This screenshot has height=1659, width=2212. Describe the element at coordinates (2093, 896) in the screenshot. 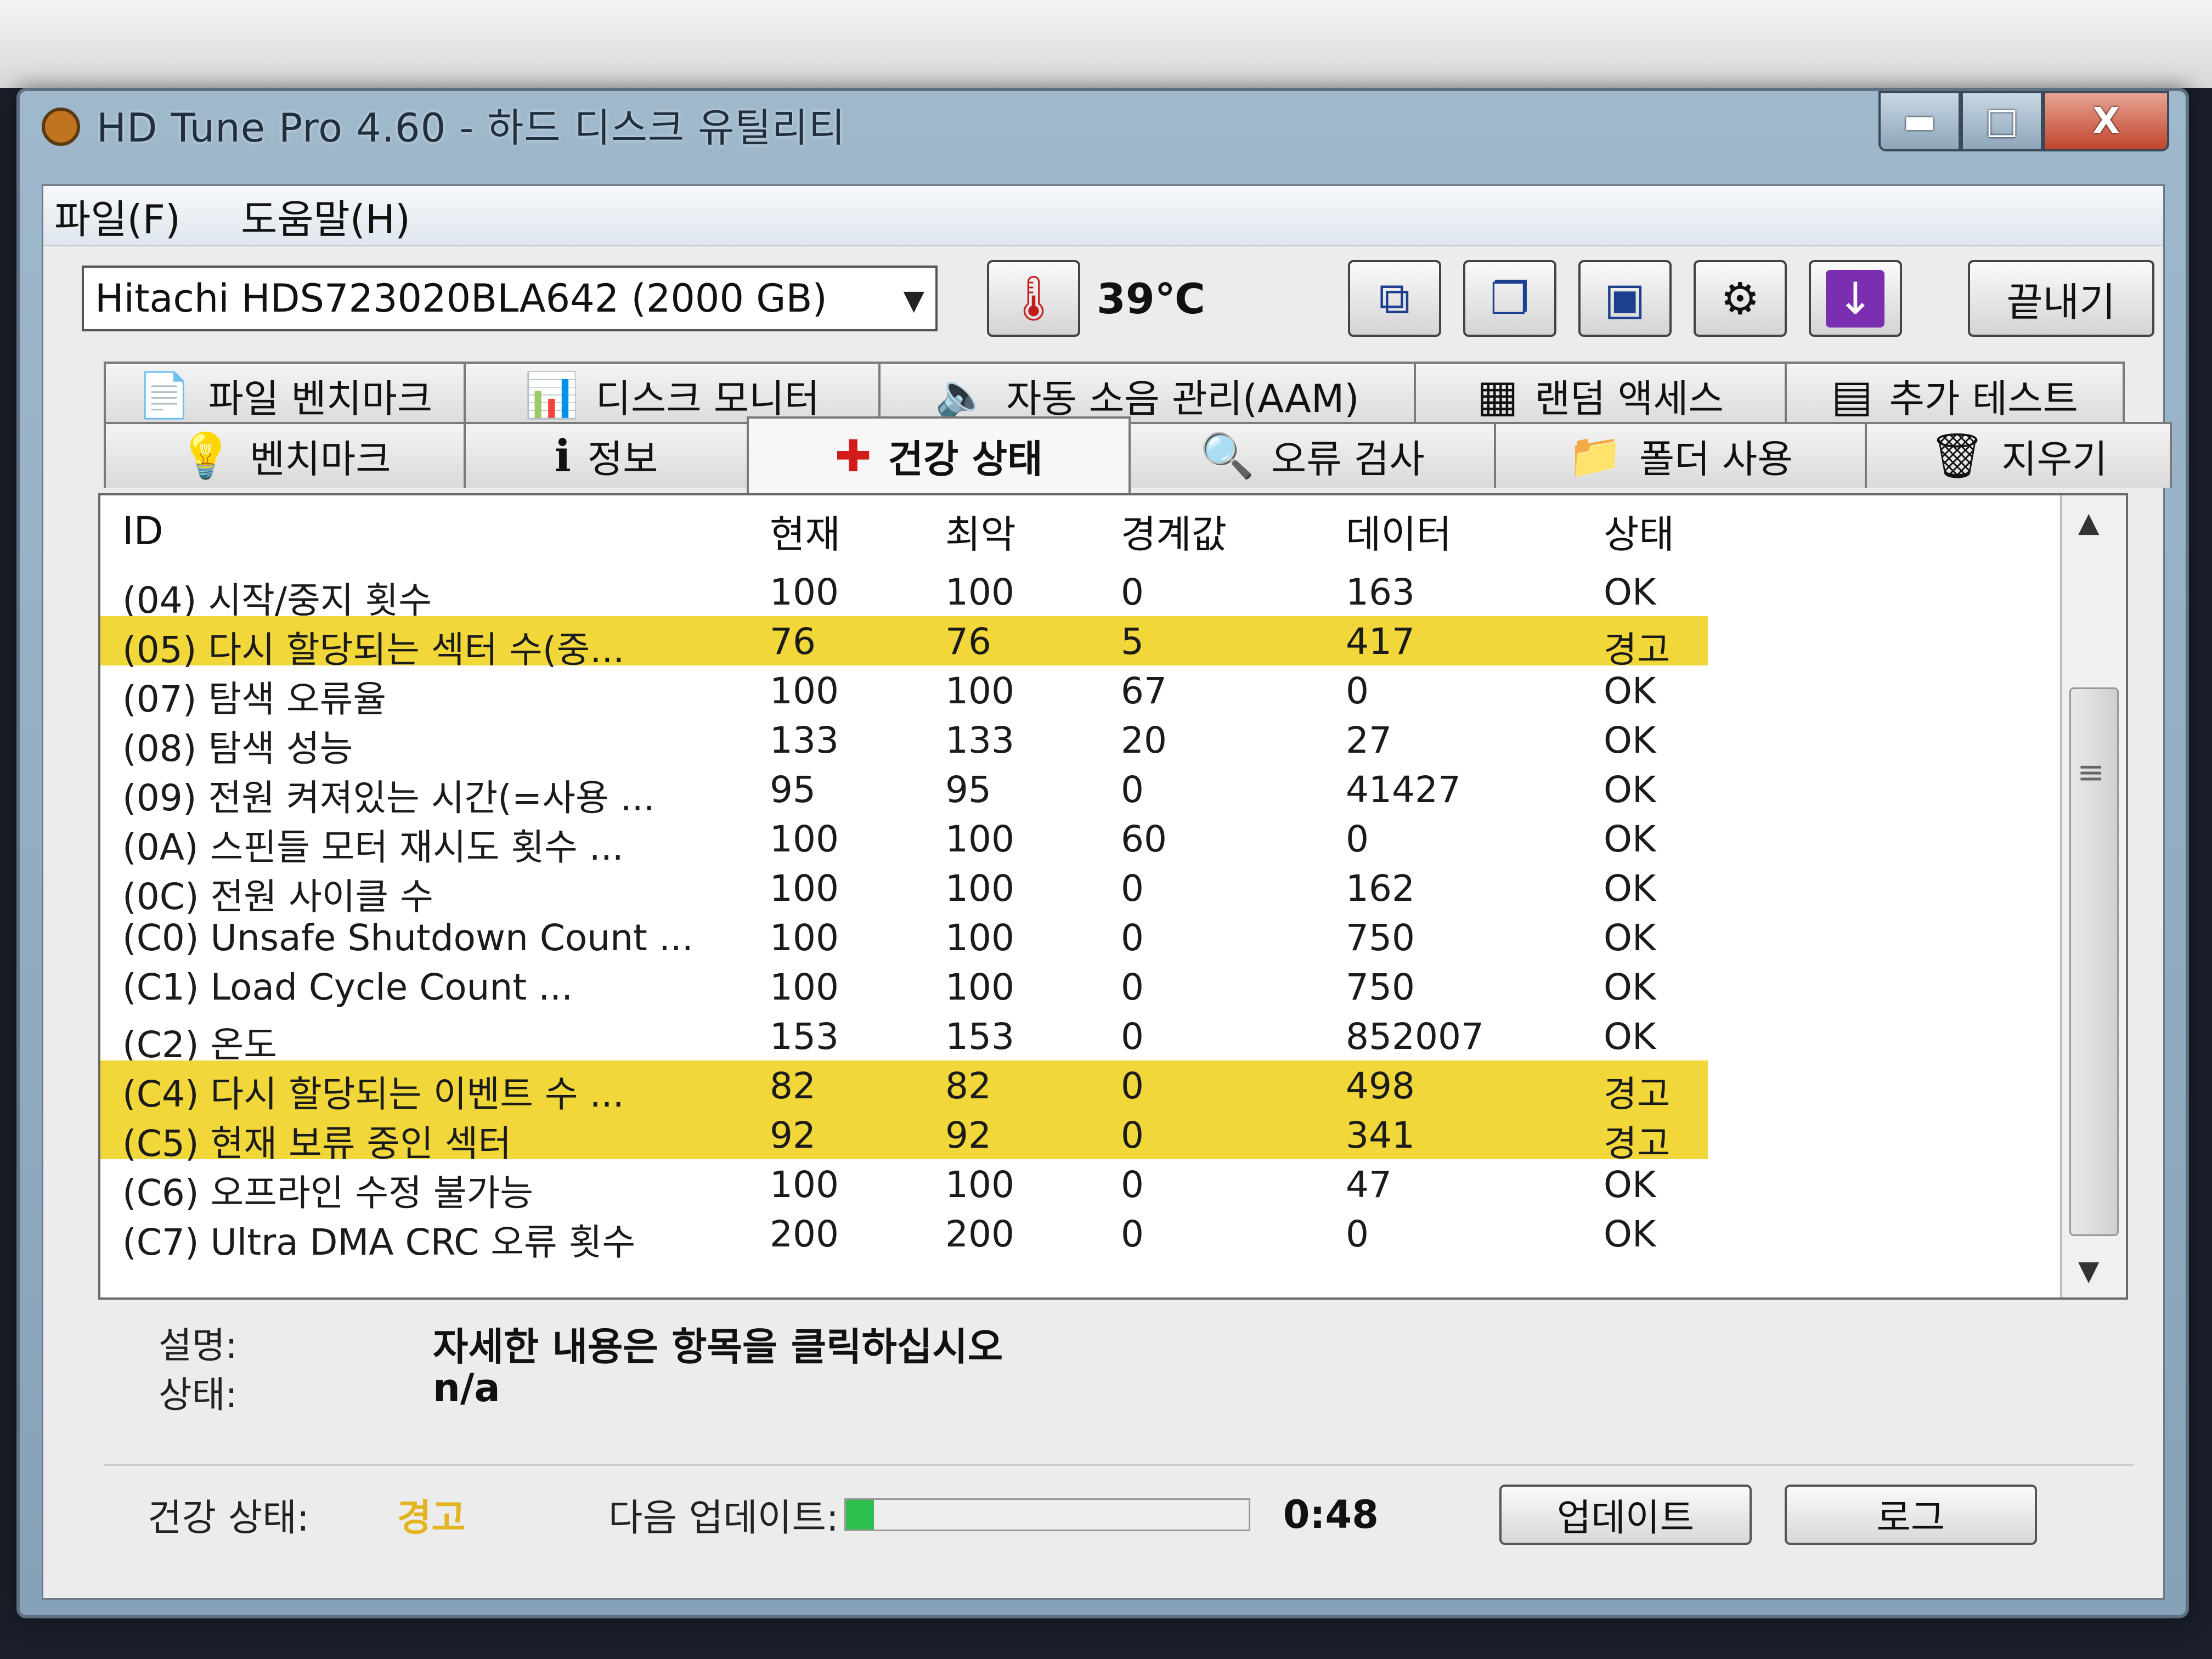

I see `vertical-scrollbar: ▲ ≡ ▼` at that location.